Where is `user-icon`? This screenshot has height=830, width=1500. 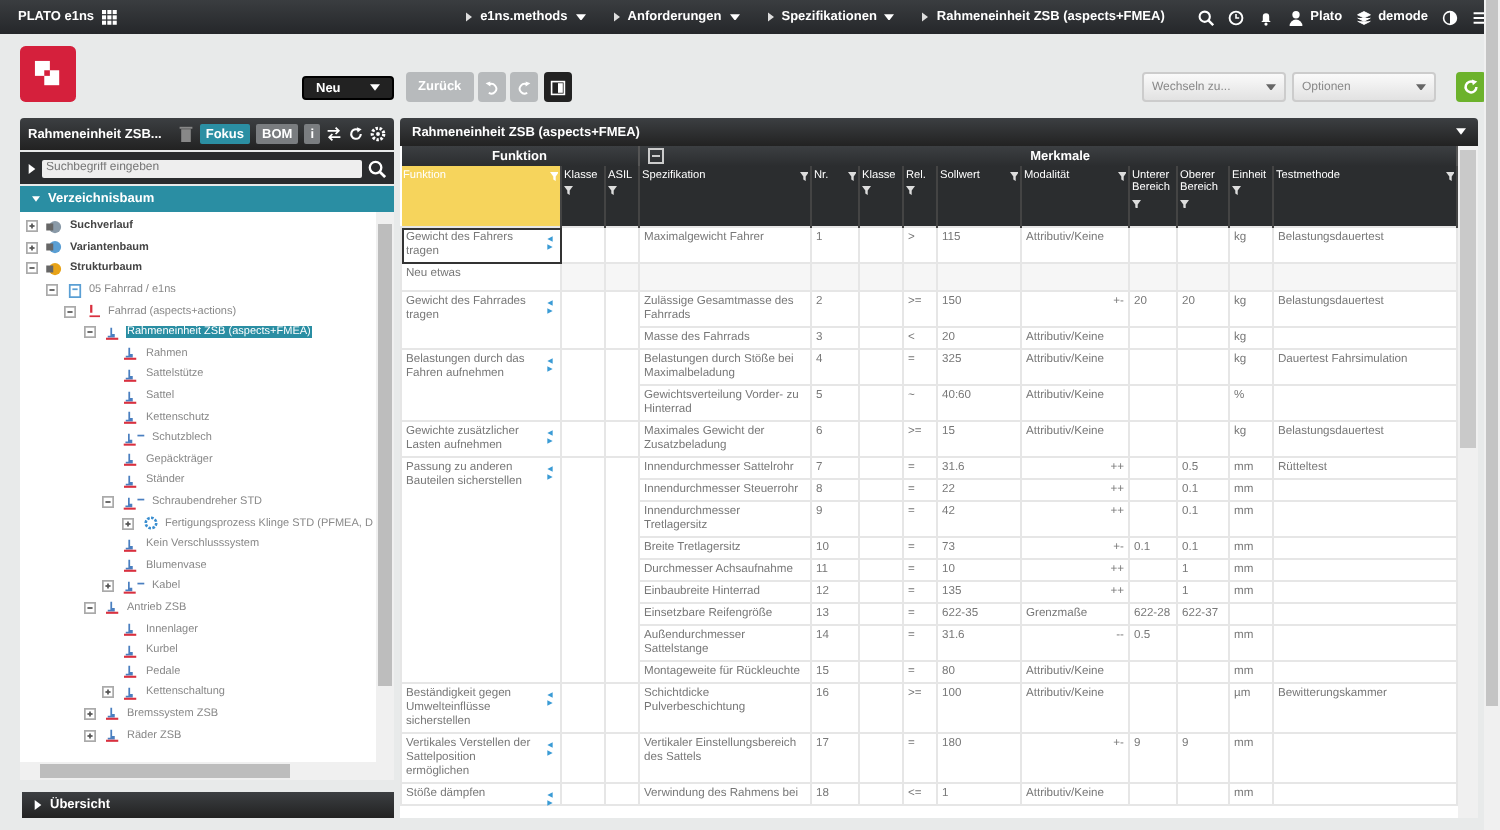
user-icon is located at coordinates (1296, 17).